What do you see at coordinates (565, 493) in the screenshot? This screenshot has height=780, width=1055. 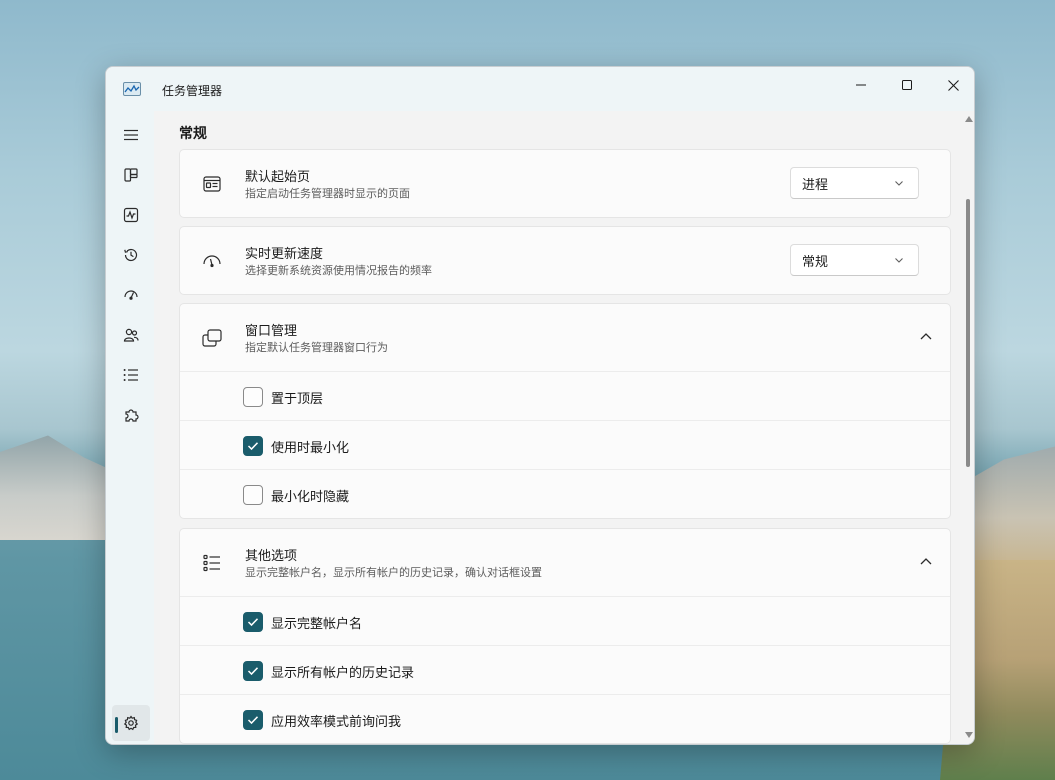 I see `option-hide-when-minimized: 最小化时隐藏` at bounding box center [565, 493].